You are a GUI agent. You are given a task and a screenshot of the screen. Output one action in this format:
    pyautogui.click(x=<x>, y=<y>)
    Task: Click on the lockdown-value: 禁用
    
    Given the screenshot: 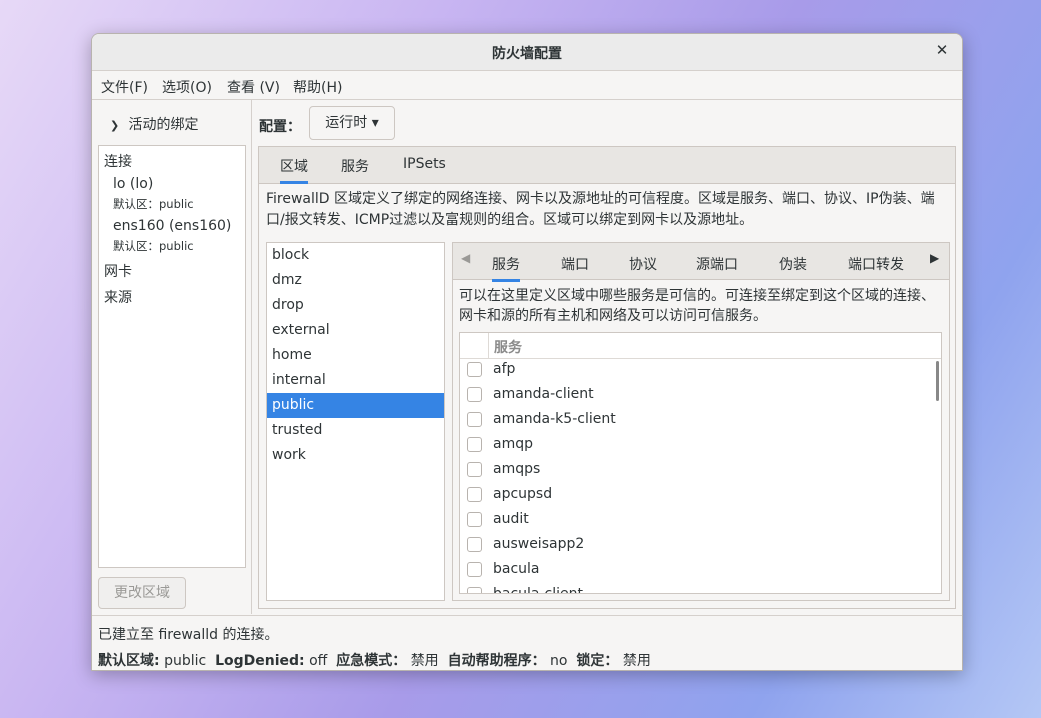 What is the action you would take?
    pyautogui.click(x=636, y=661)
    